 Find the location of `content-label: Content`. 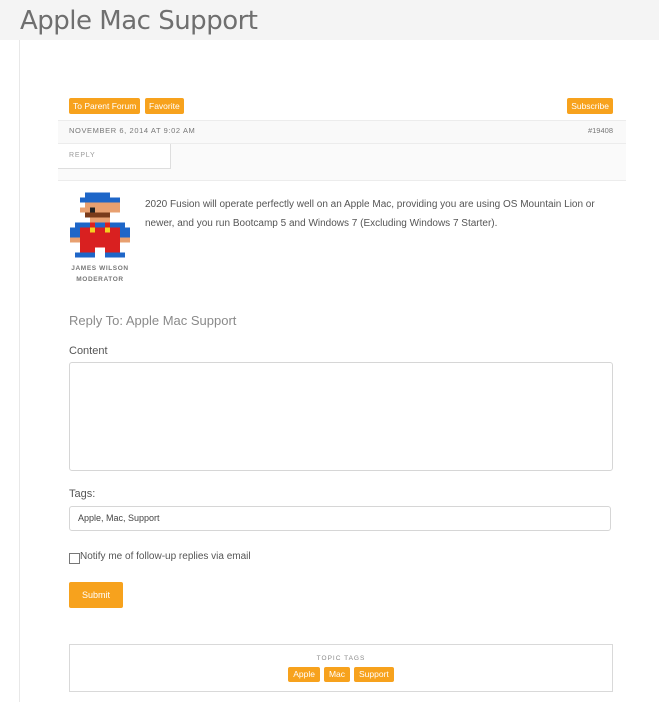

content-label: Content is located at coordinates (88, 351).